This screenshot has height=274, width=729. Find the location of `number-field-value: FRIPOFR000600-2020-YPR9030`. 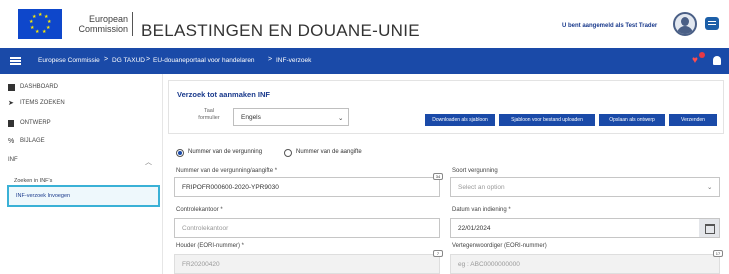

number-field-value: FRIPOFR000600-2020-YPR9030 is located at coordinates (230, 187).